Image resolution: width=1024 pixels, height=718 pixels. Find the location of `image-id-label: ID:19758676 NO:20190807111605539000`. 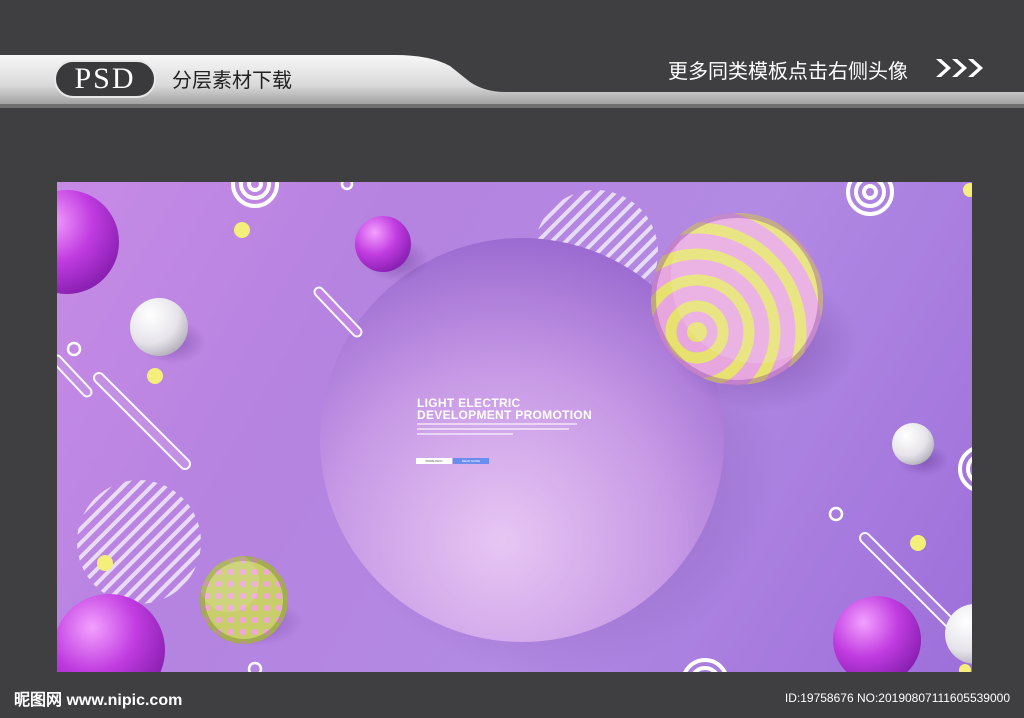

image-id-label: ID:19758676 NO:20190807111605539000 is located at coordinates (897, 698).